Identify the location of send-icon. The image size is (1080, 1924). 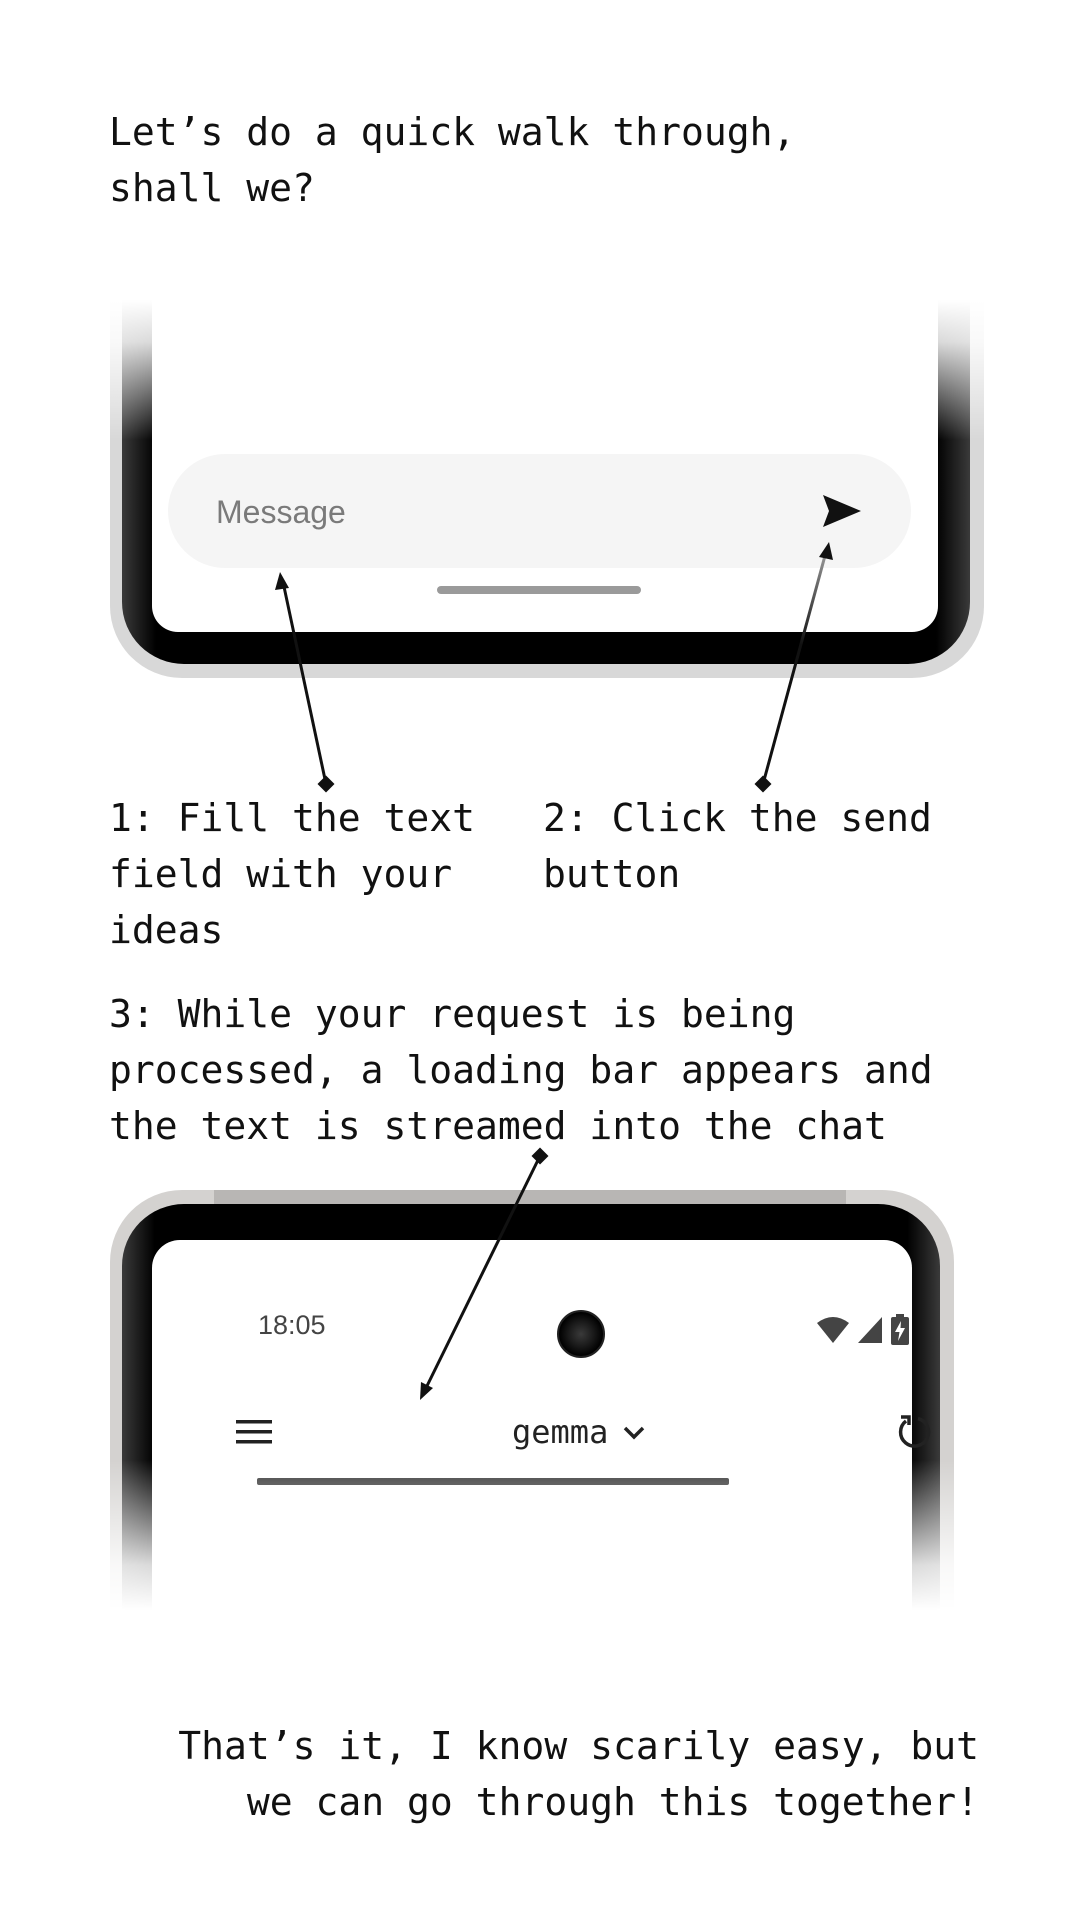
(842, 511).